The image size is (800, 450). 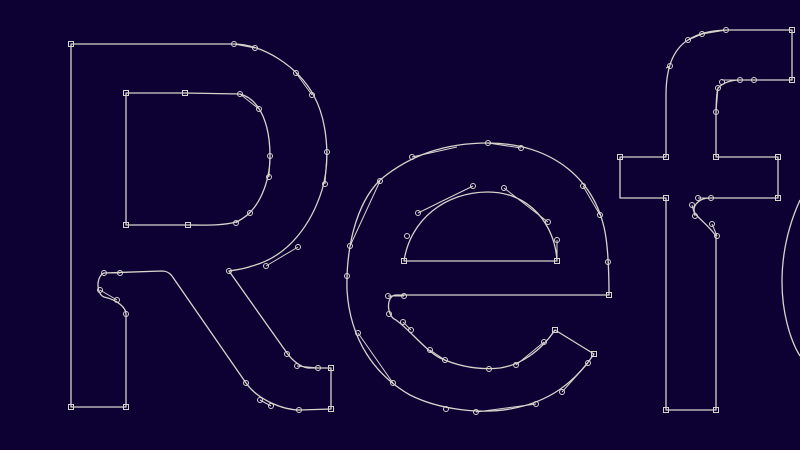 I want to click on glyph-R-counter, so click(x=198, y=159).